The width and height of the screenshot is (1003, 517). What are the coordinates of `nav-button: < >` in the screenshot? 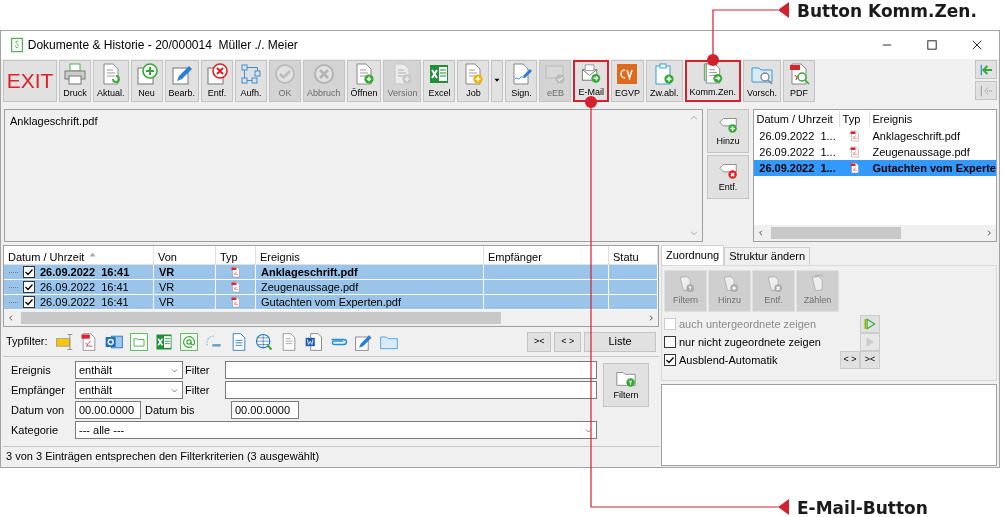 It's located at (850, 360).